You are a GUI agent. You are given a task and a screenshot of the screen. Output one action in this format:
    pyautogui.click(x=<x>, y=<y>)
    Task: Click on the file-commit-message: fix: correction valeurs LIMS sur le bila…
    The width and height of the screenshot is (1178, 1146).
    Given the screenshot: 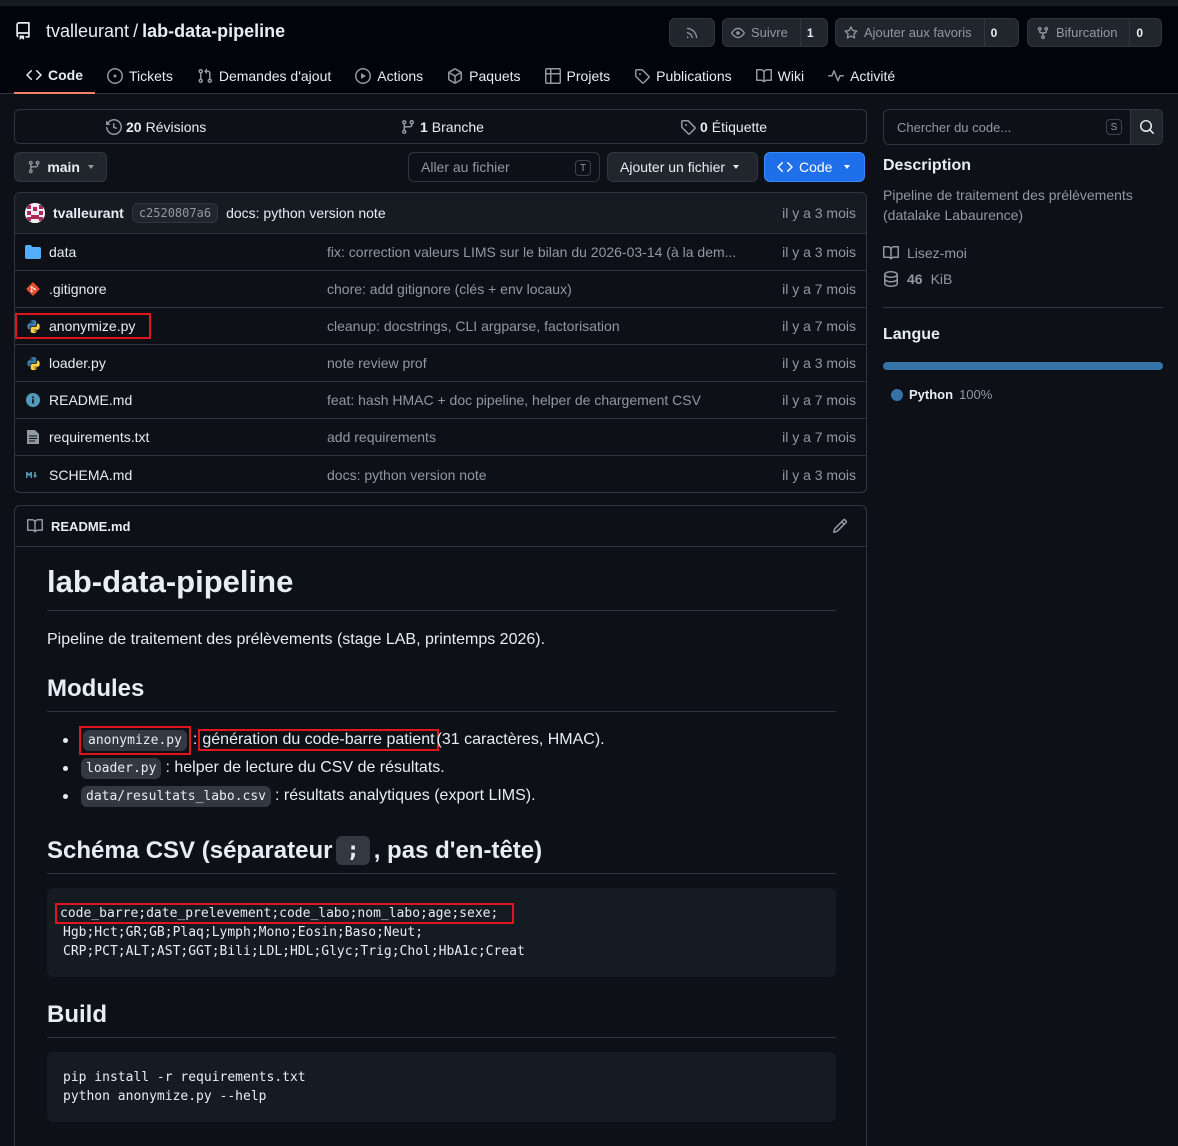 What is the action you would take?
    pyautogui.click(x=531, y=252)
    